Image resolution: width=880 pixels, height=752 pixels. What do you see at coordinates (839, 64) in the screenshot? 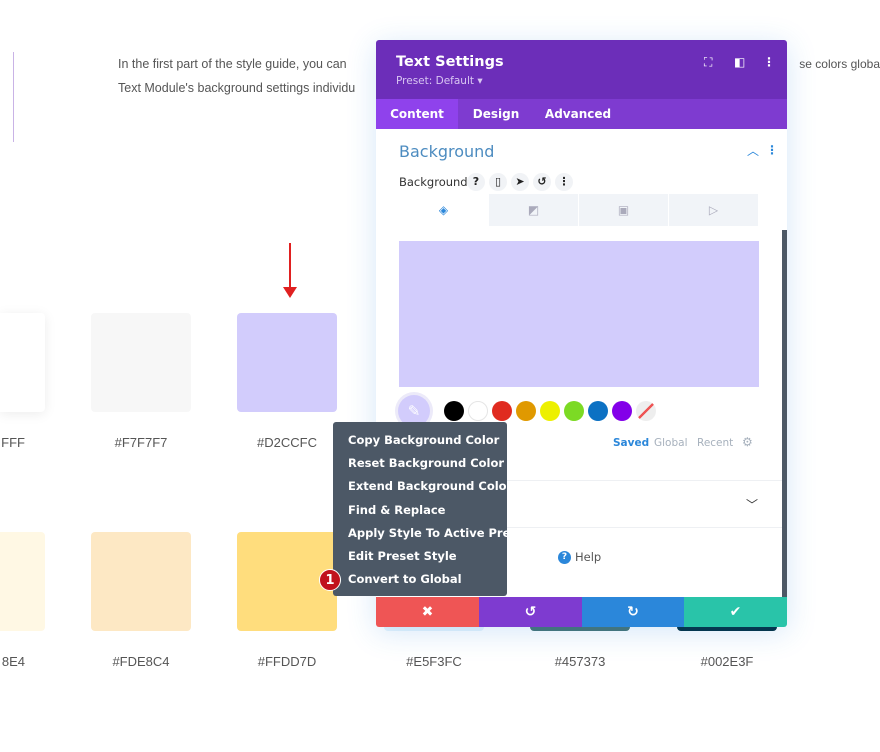
I see `intro-text-line1-end: se colors globa` at bounding box center [839, 64].